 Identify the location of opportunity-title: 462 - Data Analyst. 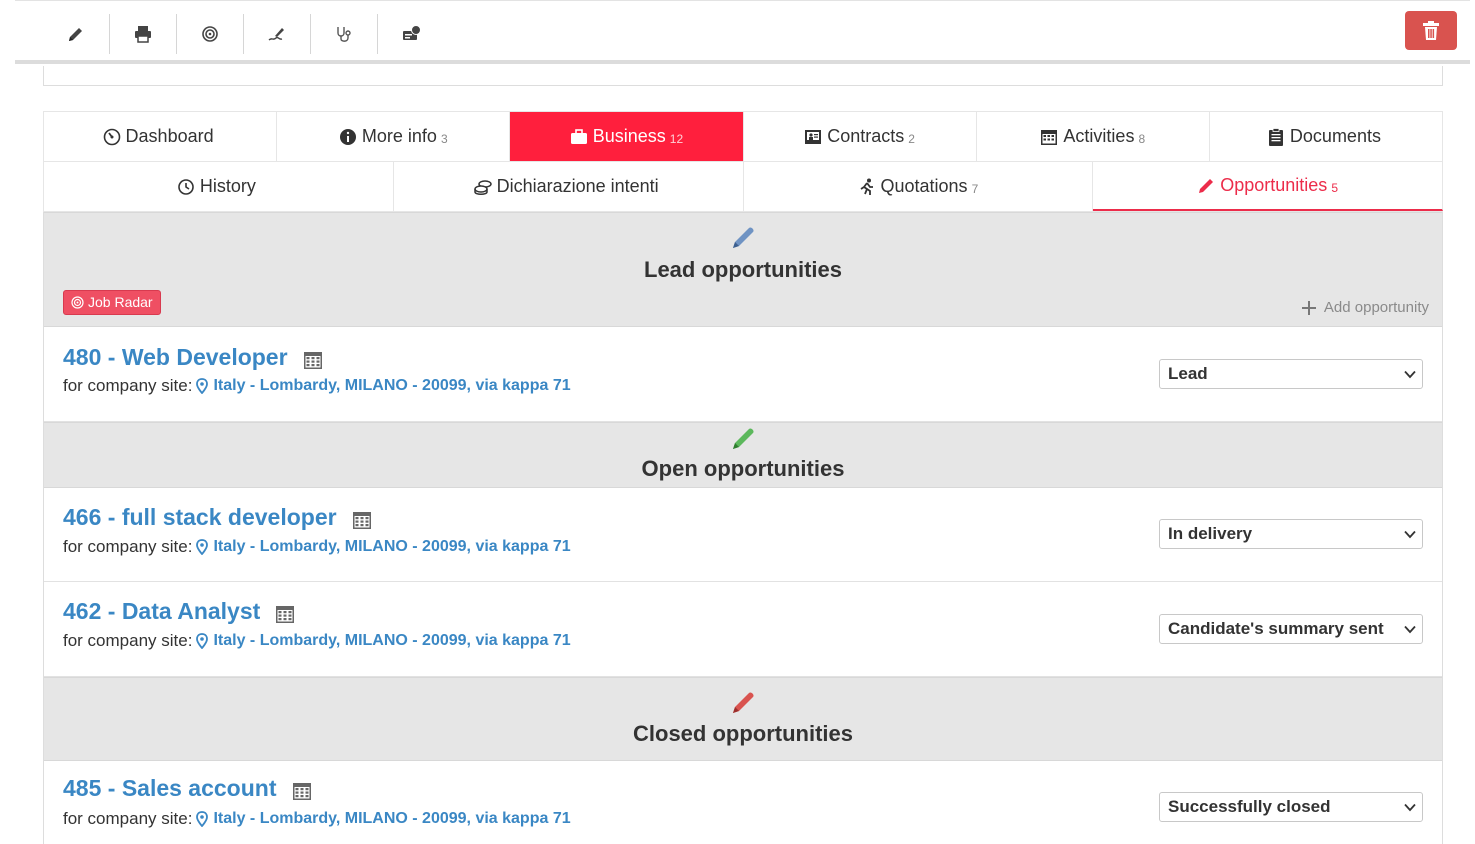
(162, 611).